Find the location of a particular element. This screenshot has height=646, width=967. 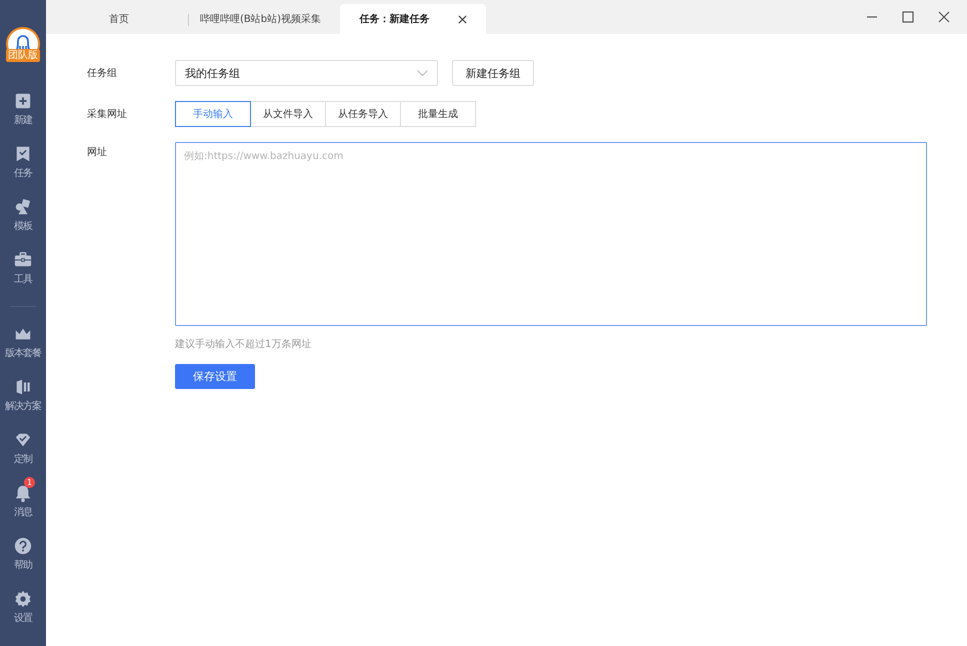

shapes-icon is located at coordinates (23, 207).